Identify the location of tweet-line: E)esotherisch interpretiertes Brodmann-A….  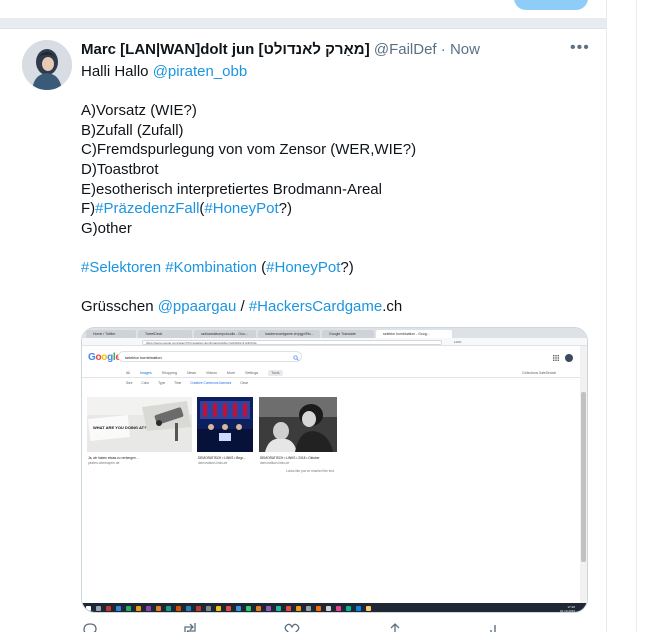
(336, 190).